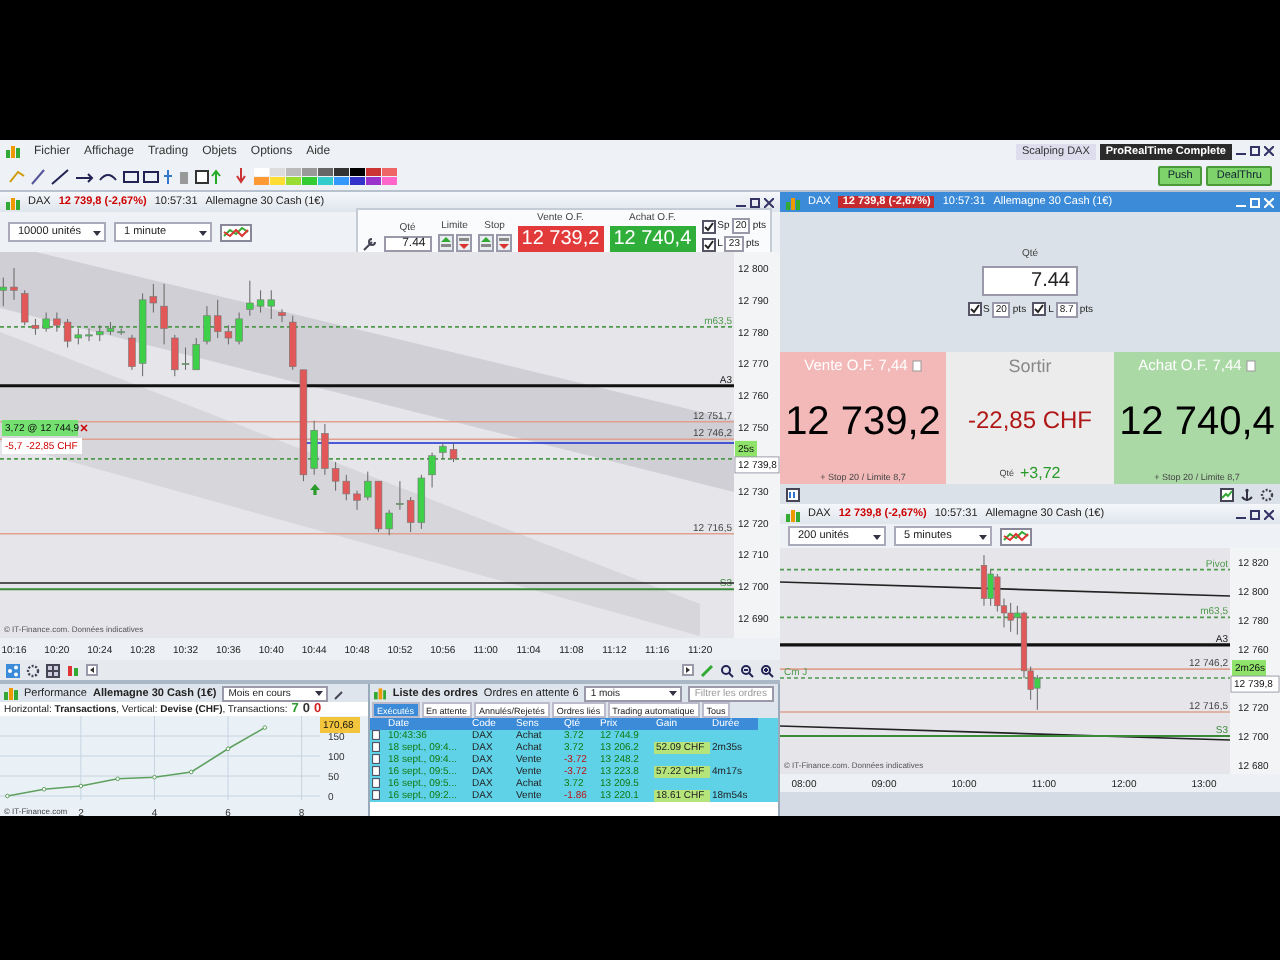 The image size is (1280, 960). Describe the element at coordinates (688, 670) in the screenshot. I see `scroll-right-icon` at that location.